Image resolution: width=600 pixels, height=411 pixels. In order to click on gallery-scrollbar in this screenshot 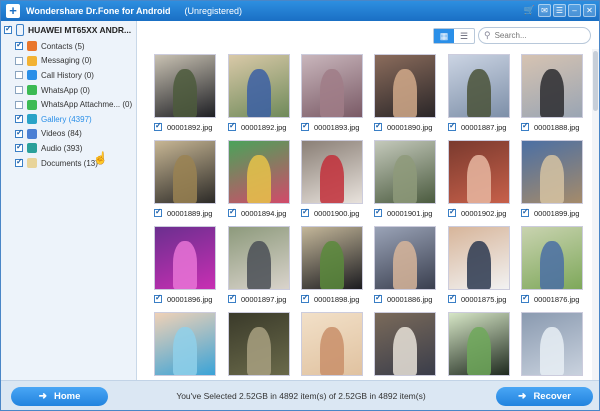, I will do `click(595, 214)`.